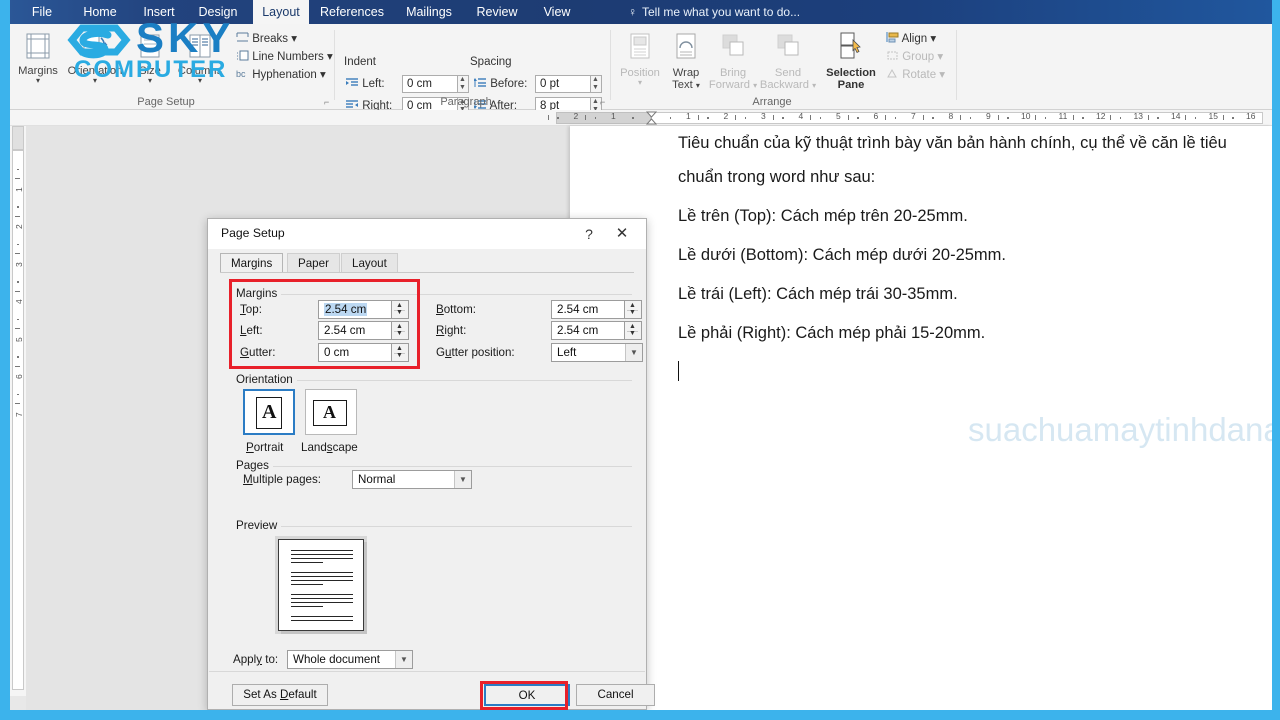 The height and width of the screenshot is (720, 1280). What do you see at coordinates (527, 695) in the screenshot?
I see `ok-button: OK` at bounding box center [527, 695].